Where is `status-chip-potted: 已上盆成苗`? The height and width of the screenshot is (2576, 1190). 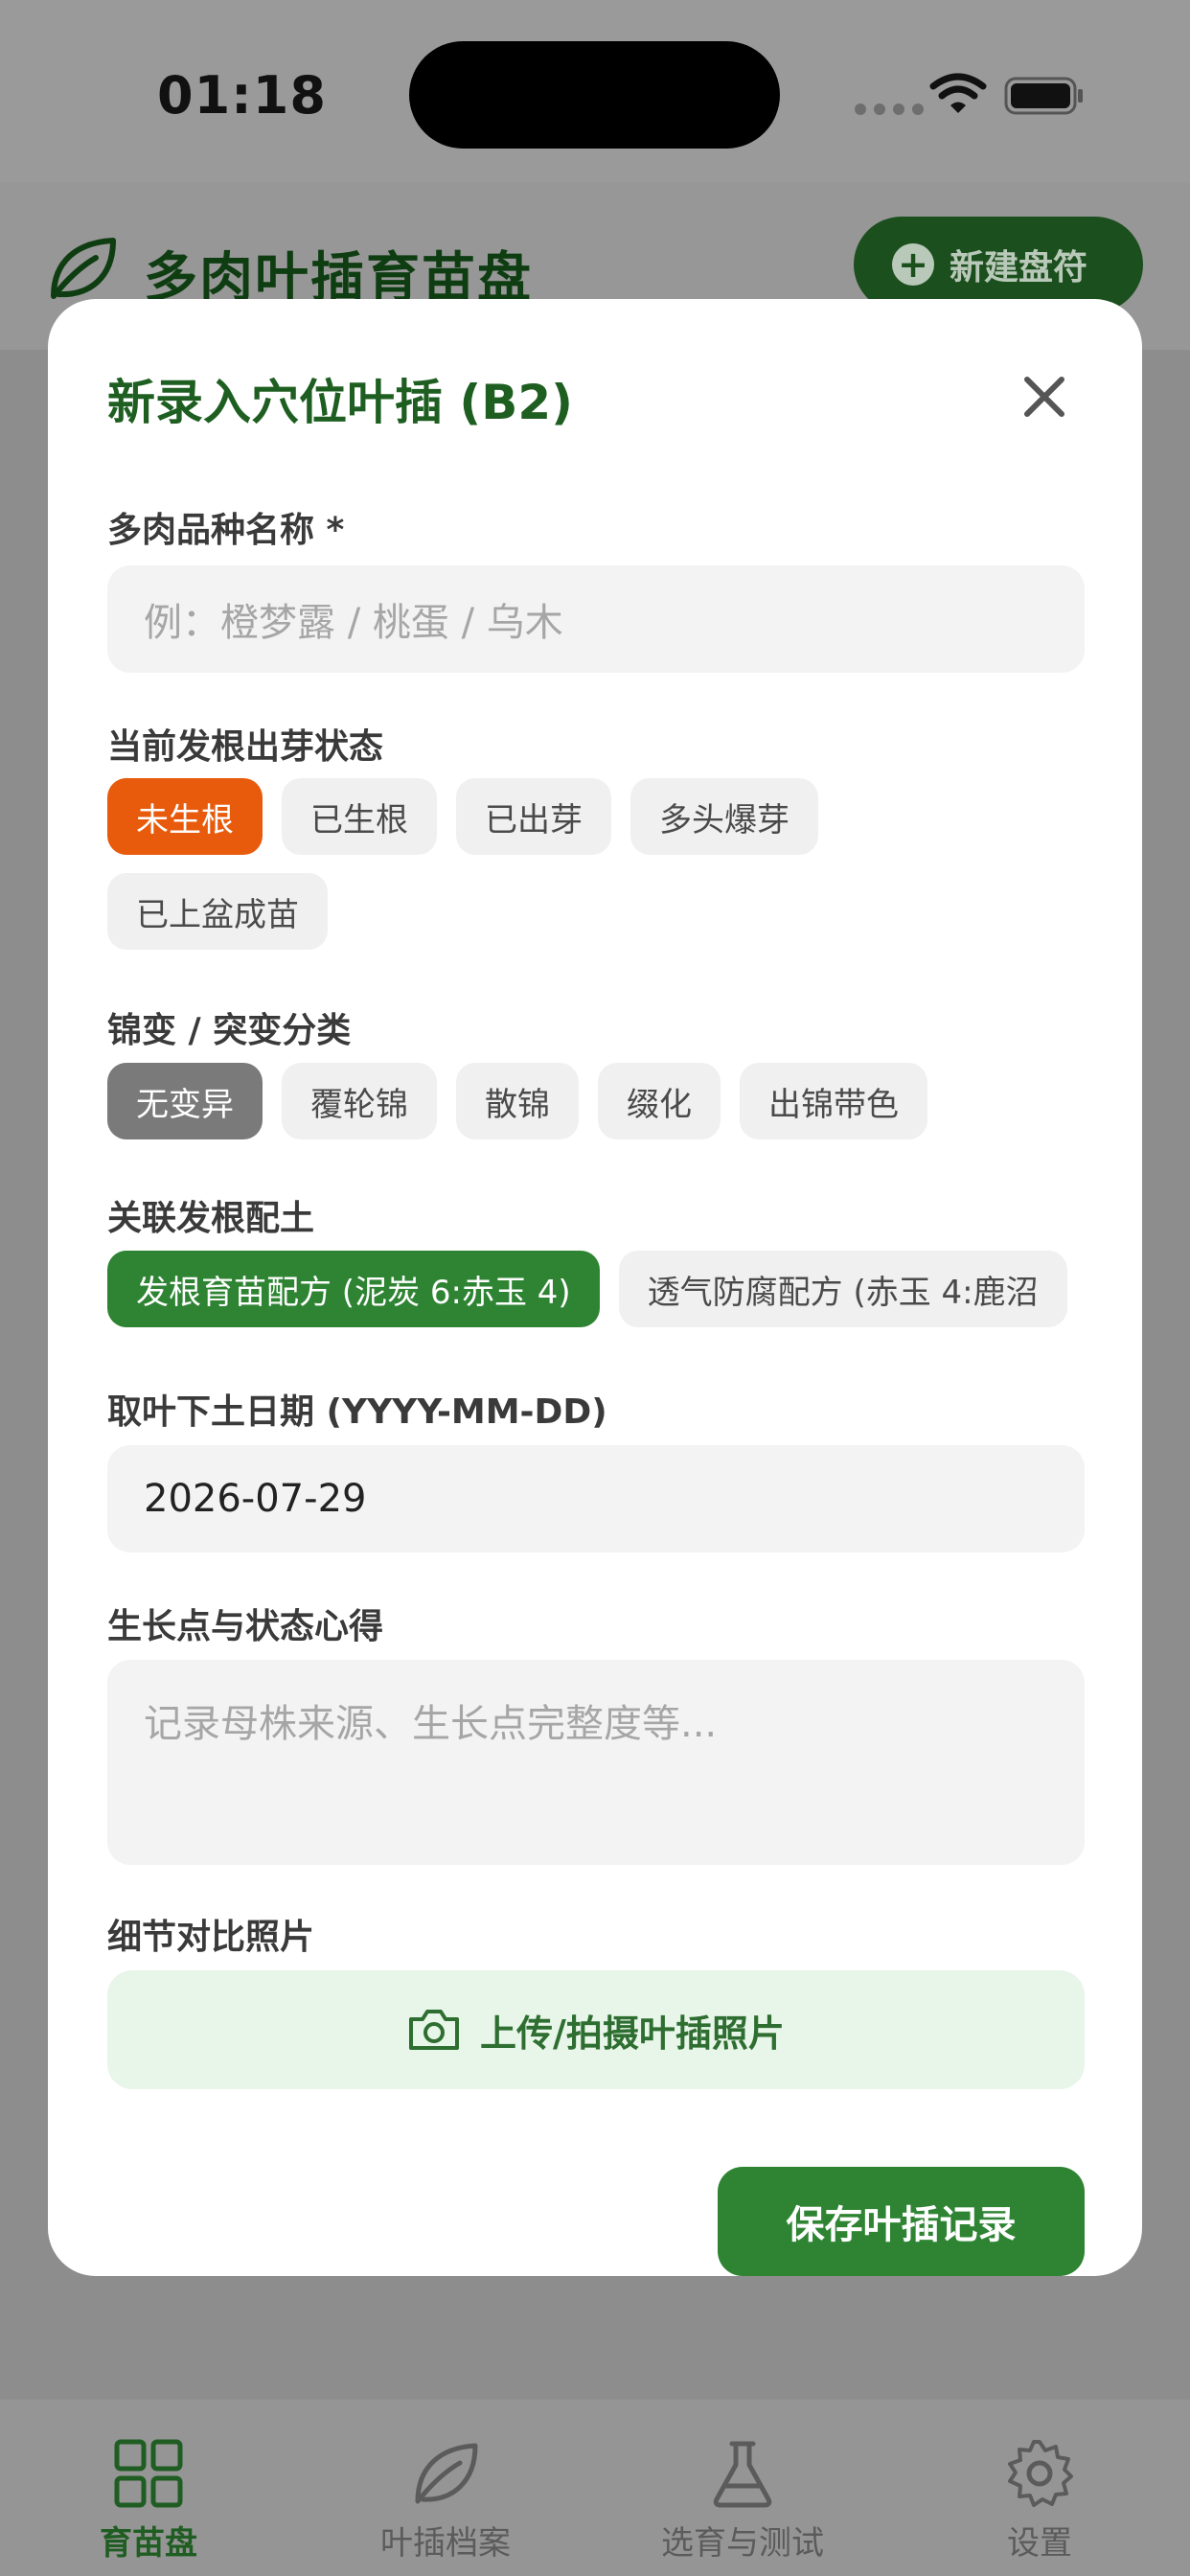
status-chip-potted: 已上盆成苗 is located at coordinates (218, 911).